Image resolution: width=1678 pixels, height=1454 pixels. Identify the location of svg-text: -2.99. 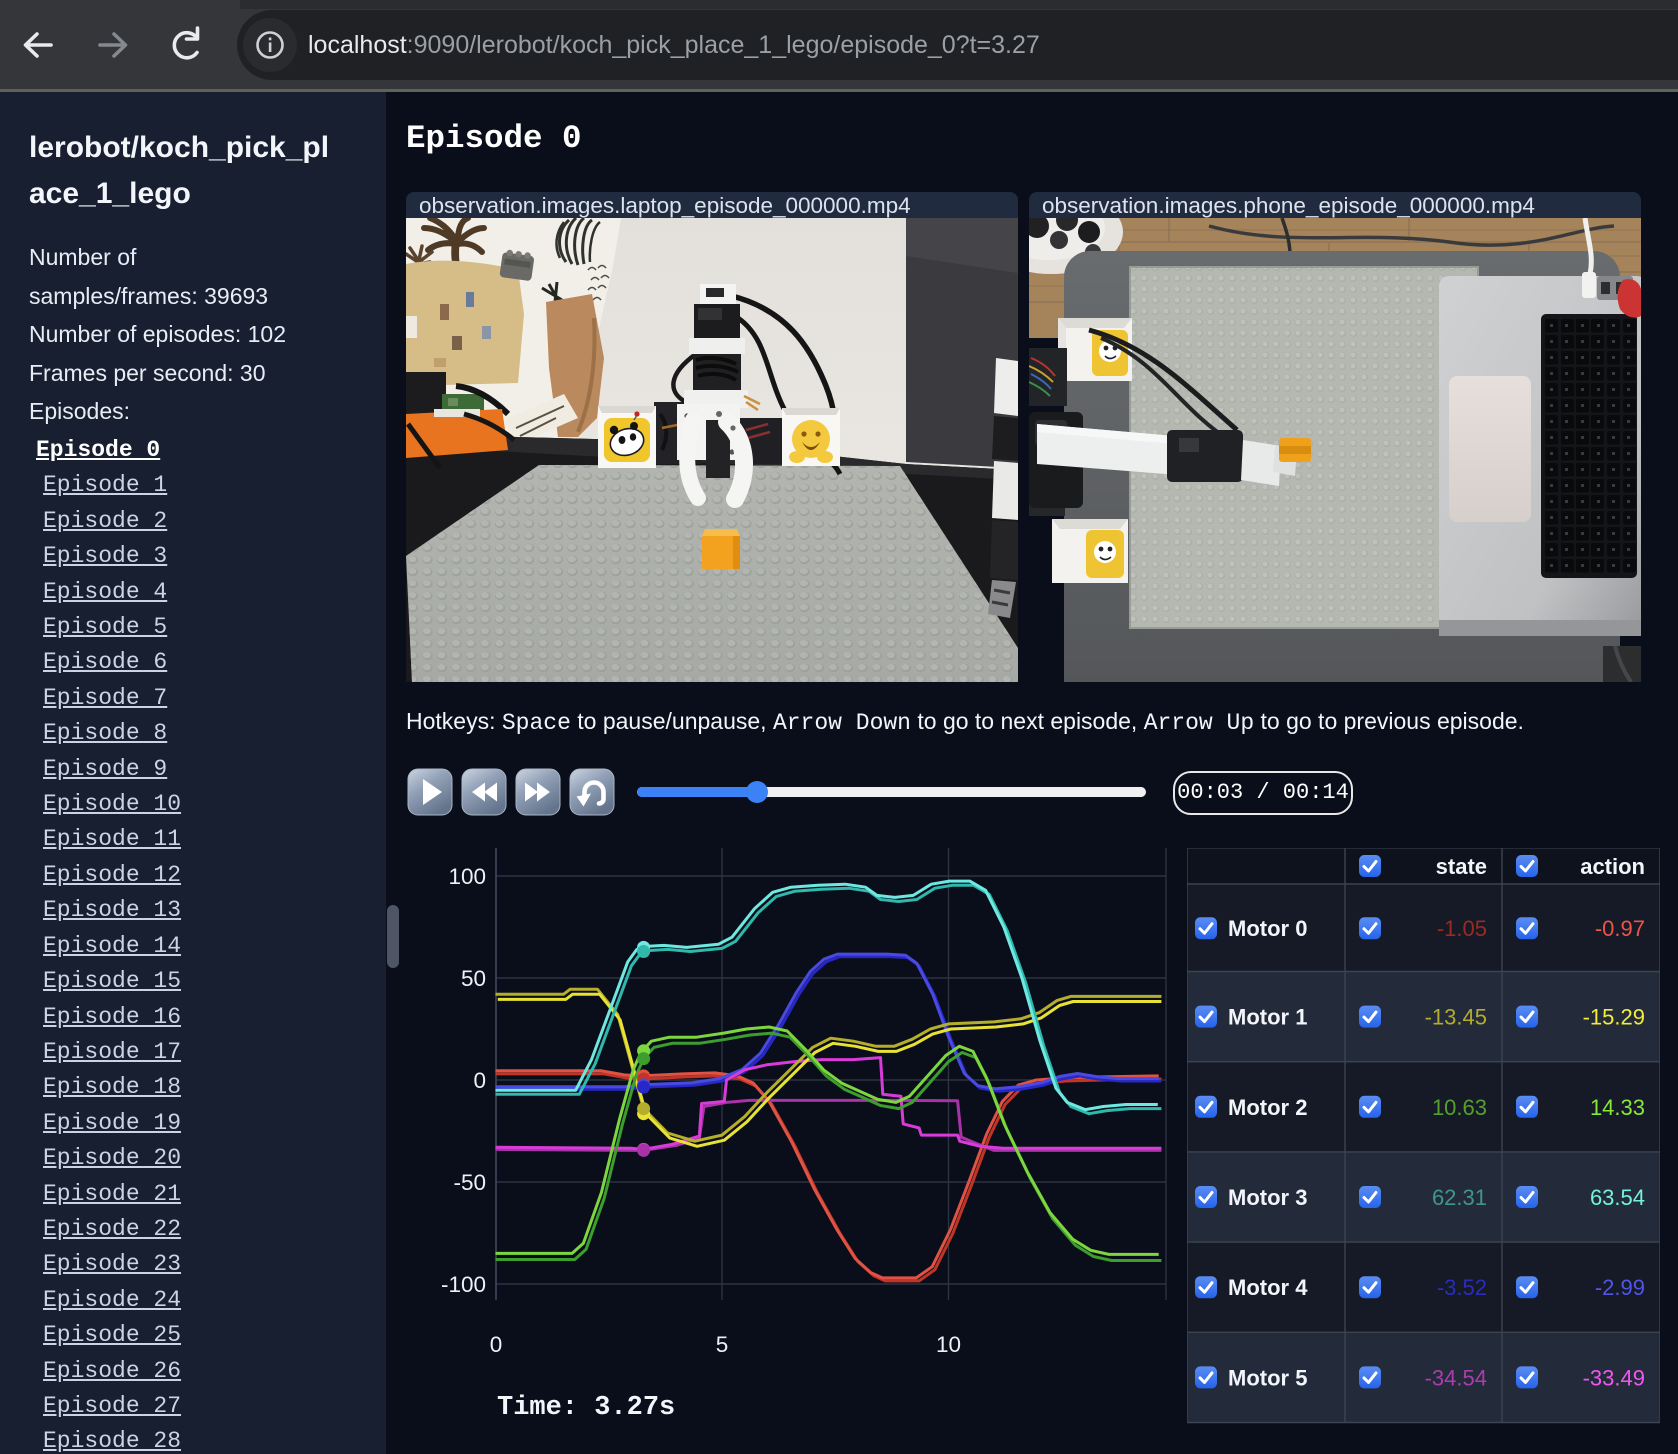
(1620, 1287).